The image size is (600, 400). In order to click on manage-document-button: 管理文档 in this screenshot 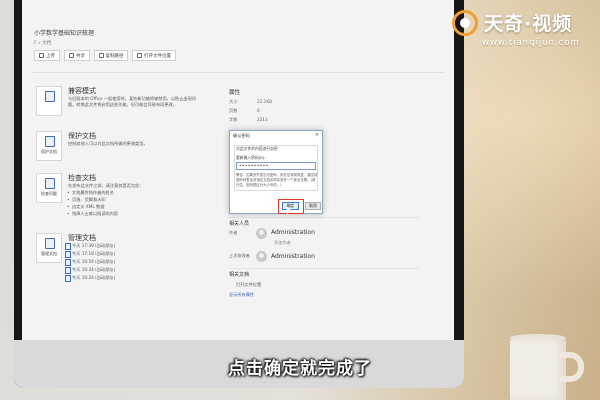, I will do `click(49, 248)`.